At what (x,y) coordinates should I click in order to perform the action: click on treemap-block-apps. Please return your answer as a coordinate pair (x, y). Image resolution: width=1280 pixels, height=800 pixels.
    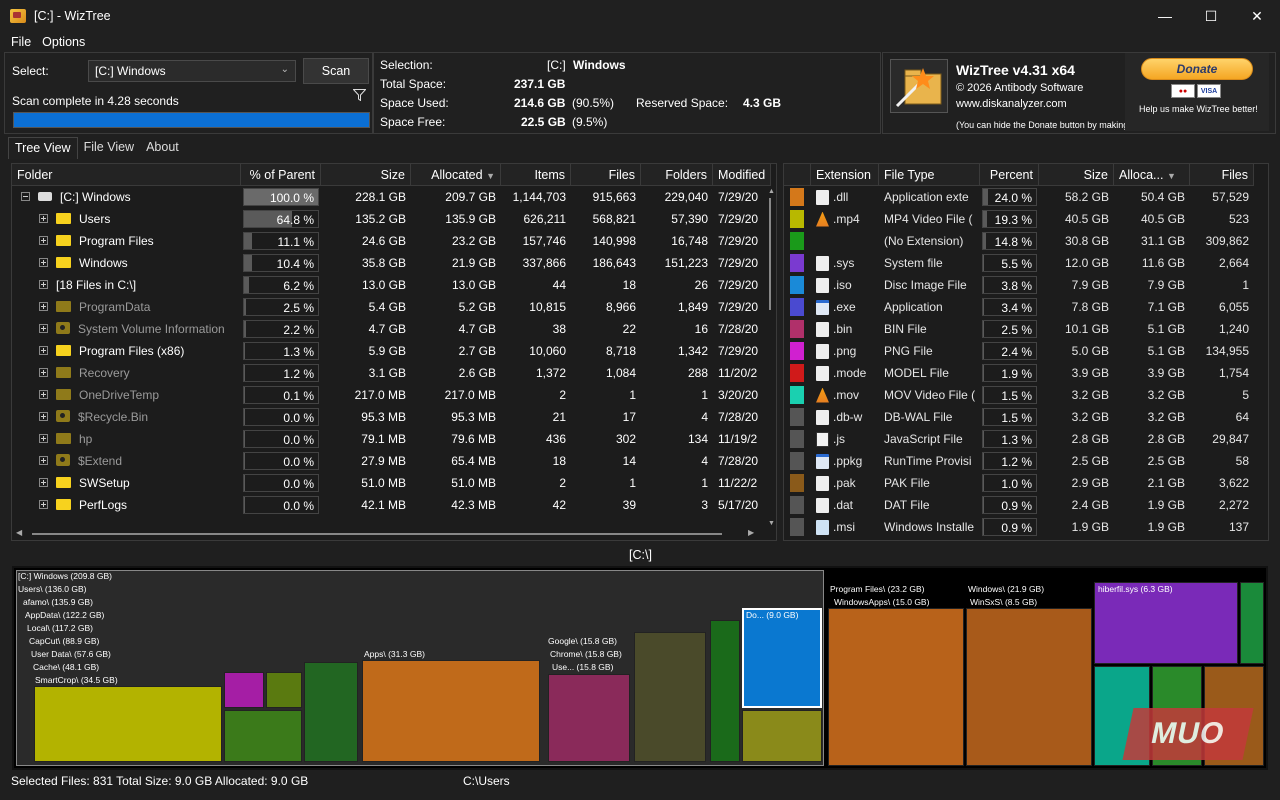
    Looking at the image, I should click on (451, 711).